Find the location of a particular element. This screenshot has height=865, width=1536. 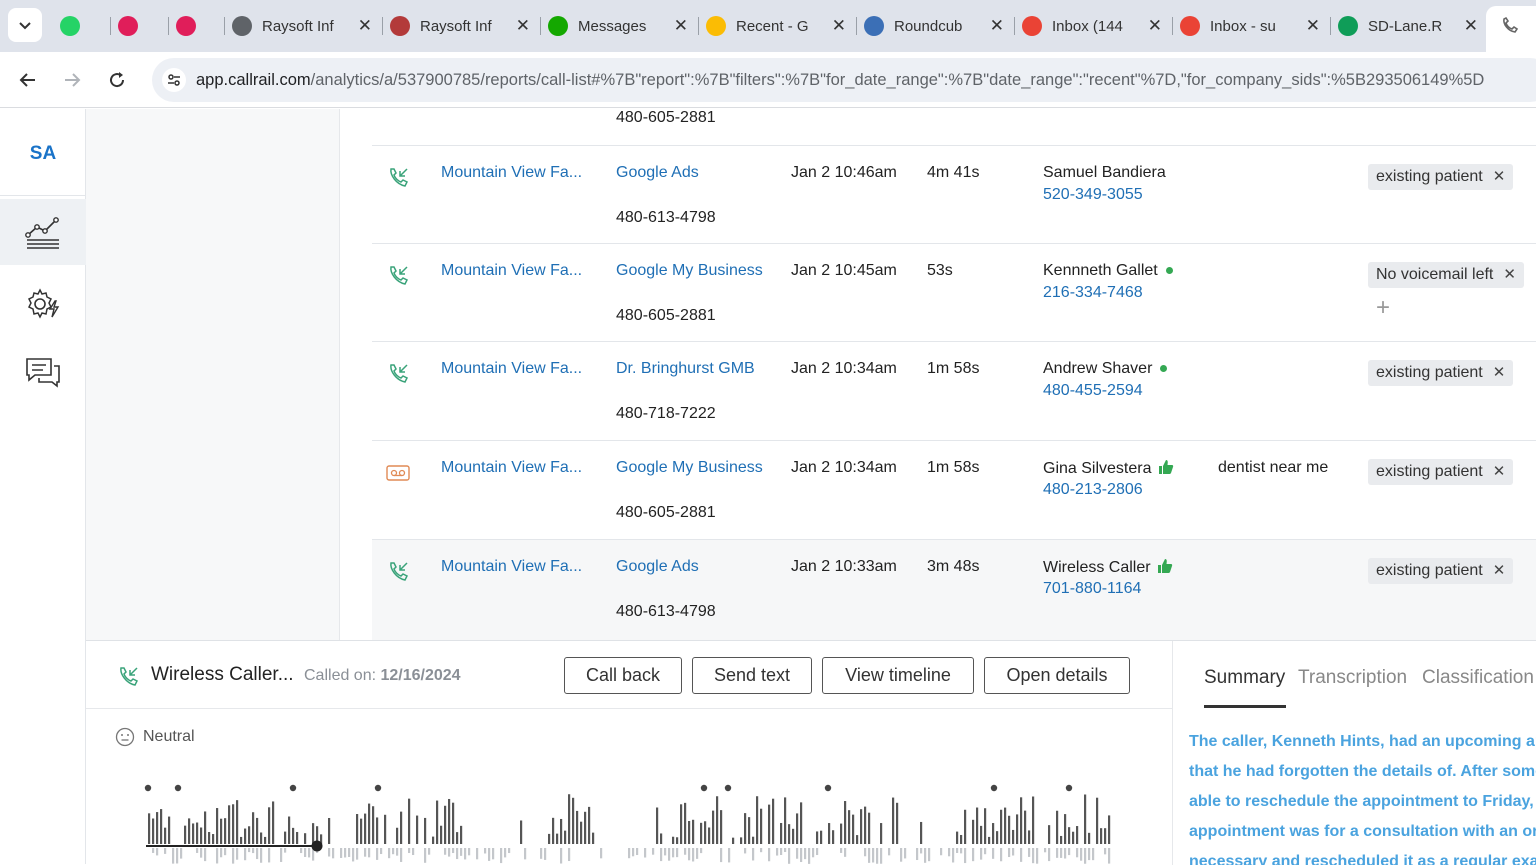

forward-button is located at coordinates (72, 80).